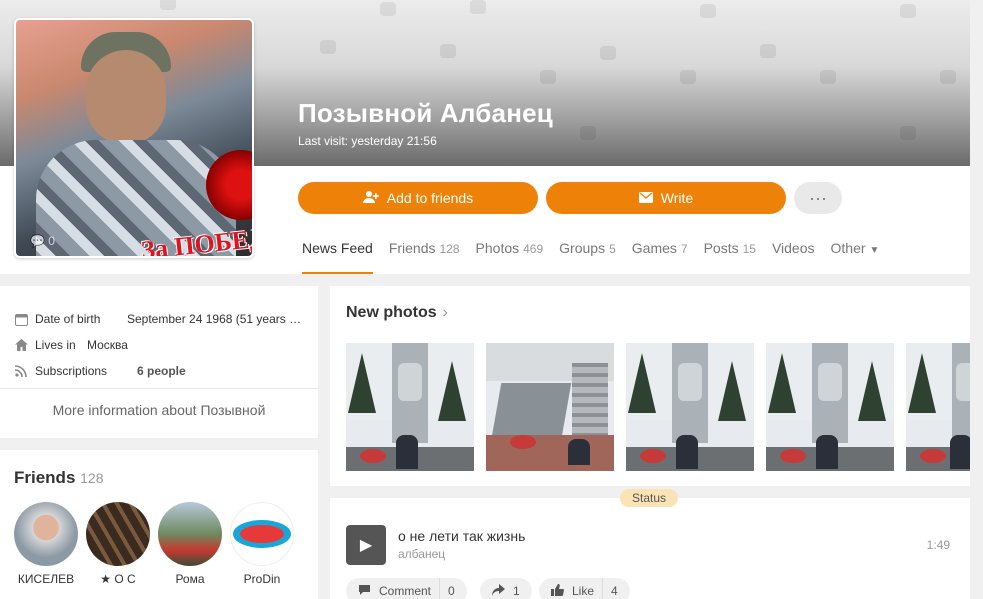  I want to click on friend-item: КИСЕЛЕВ, so click(46, 544).